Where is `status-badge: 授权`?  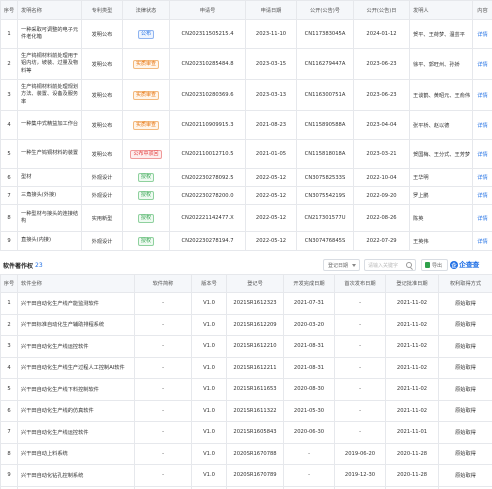 status-badge: 授权 is located at coordinates (145, 195).